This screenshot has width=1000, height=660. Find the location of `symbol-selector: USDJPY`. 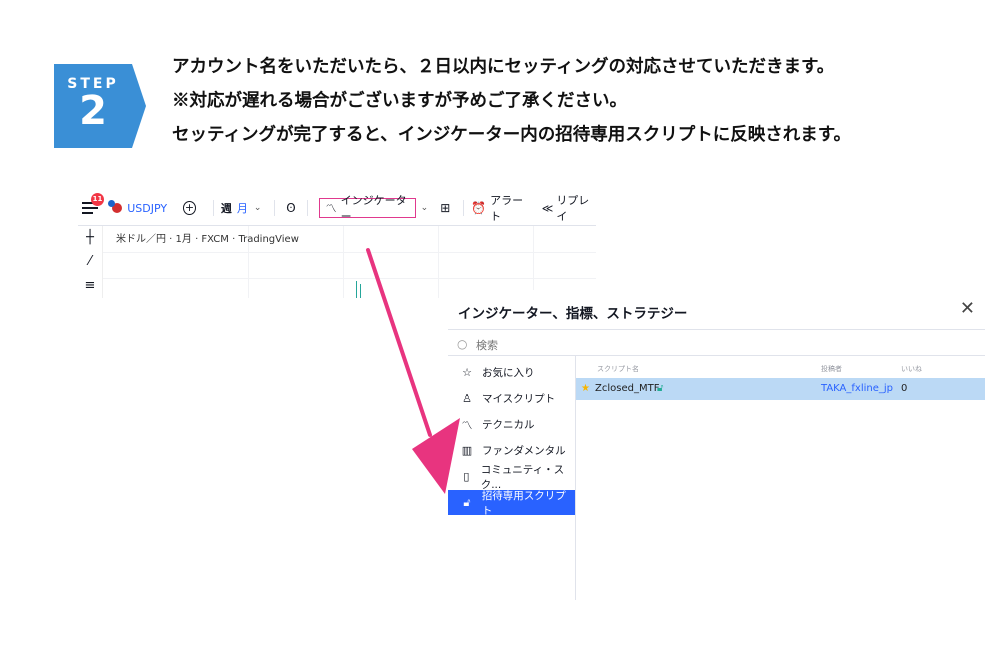

symbol-selector: USDJPY is located at coordinates (145, 207).